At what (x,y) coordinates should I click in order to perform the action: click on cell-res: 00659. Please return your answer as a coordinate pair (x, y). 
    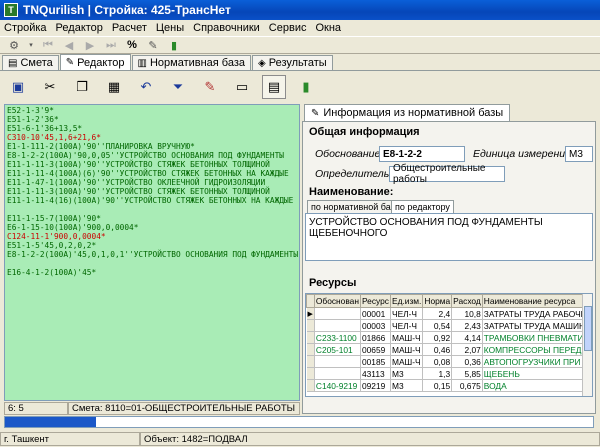
    Looking at the image, I should click on (375, 349).